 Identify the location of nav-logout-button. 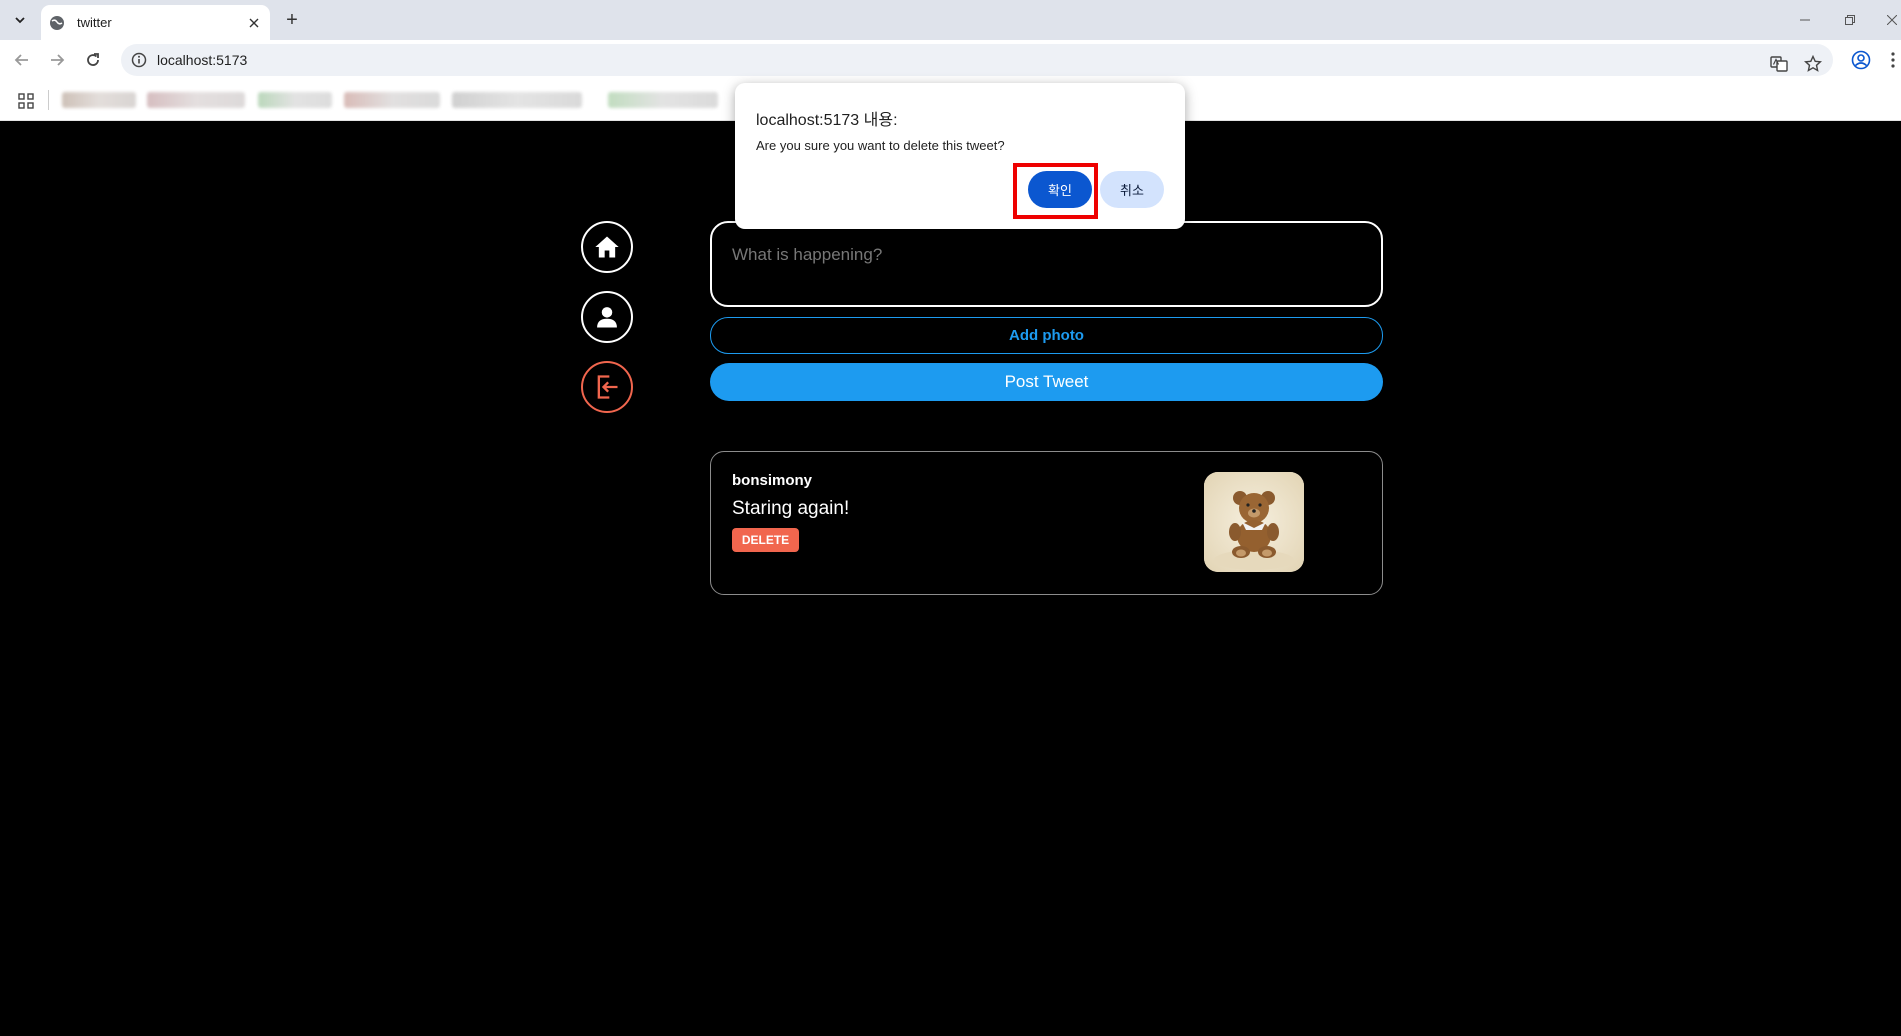
(607, 387).